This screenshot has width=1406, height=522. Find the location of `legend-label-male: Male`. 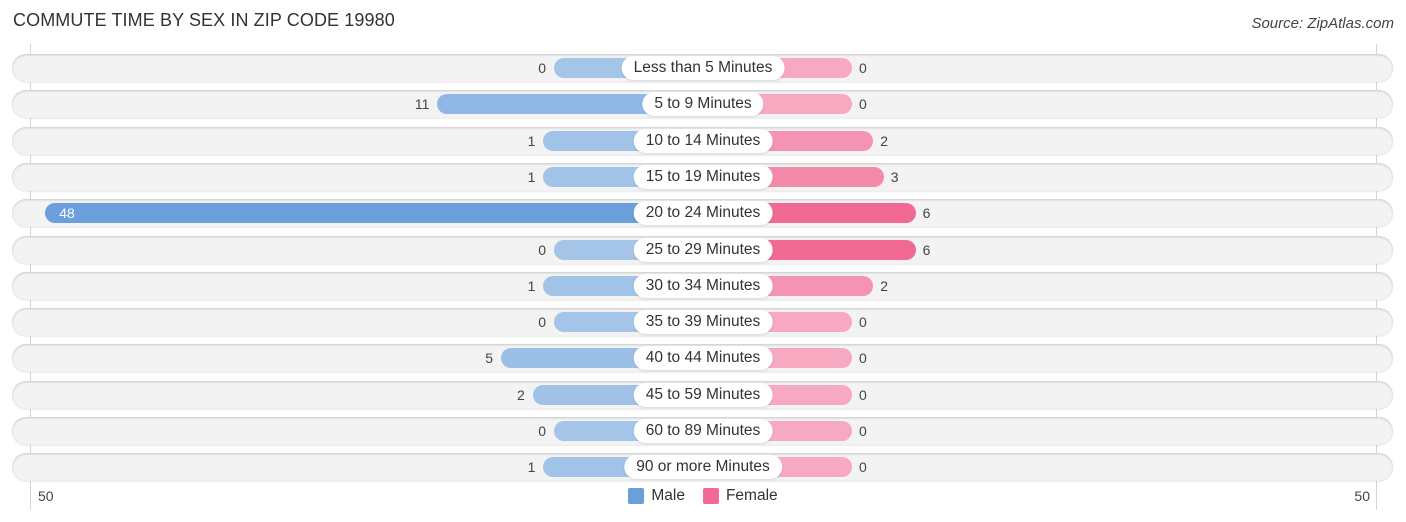

legend-label-male: Male is located at coordinates (668, 495).